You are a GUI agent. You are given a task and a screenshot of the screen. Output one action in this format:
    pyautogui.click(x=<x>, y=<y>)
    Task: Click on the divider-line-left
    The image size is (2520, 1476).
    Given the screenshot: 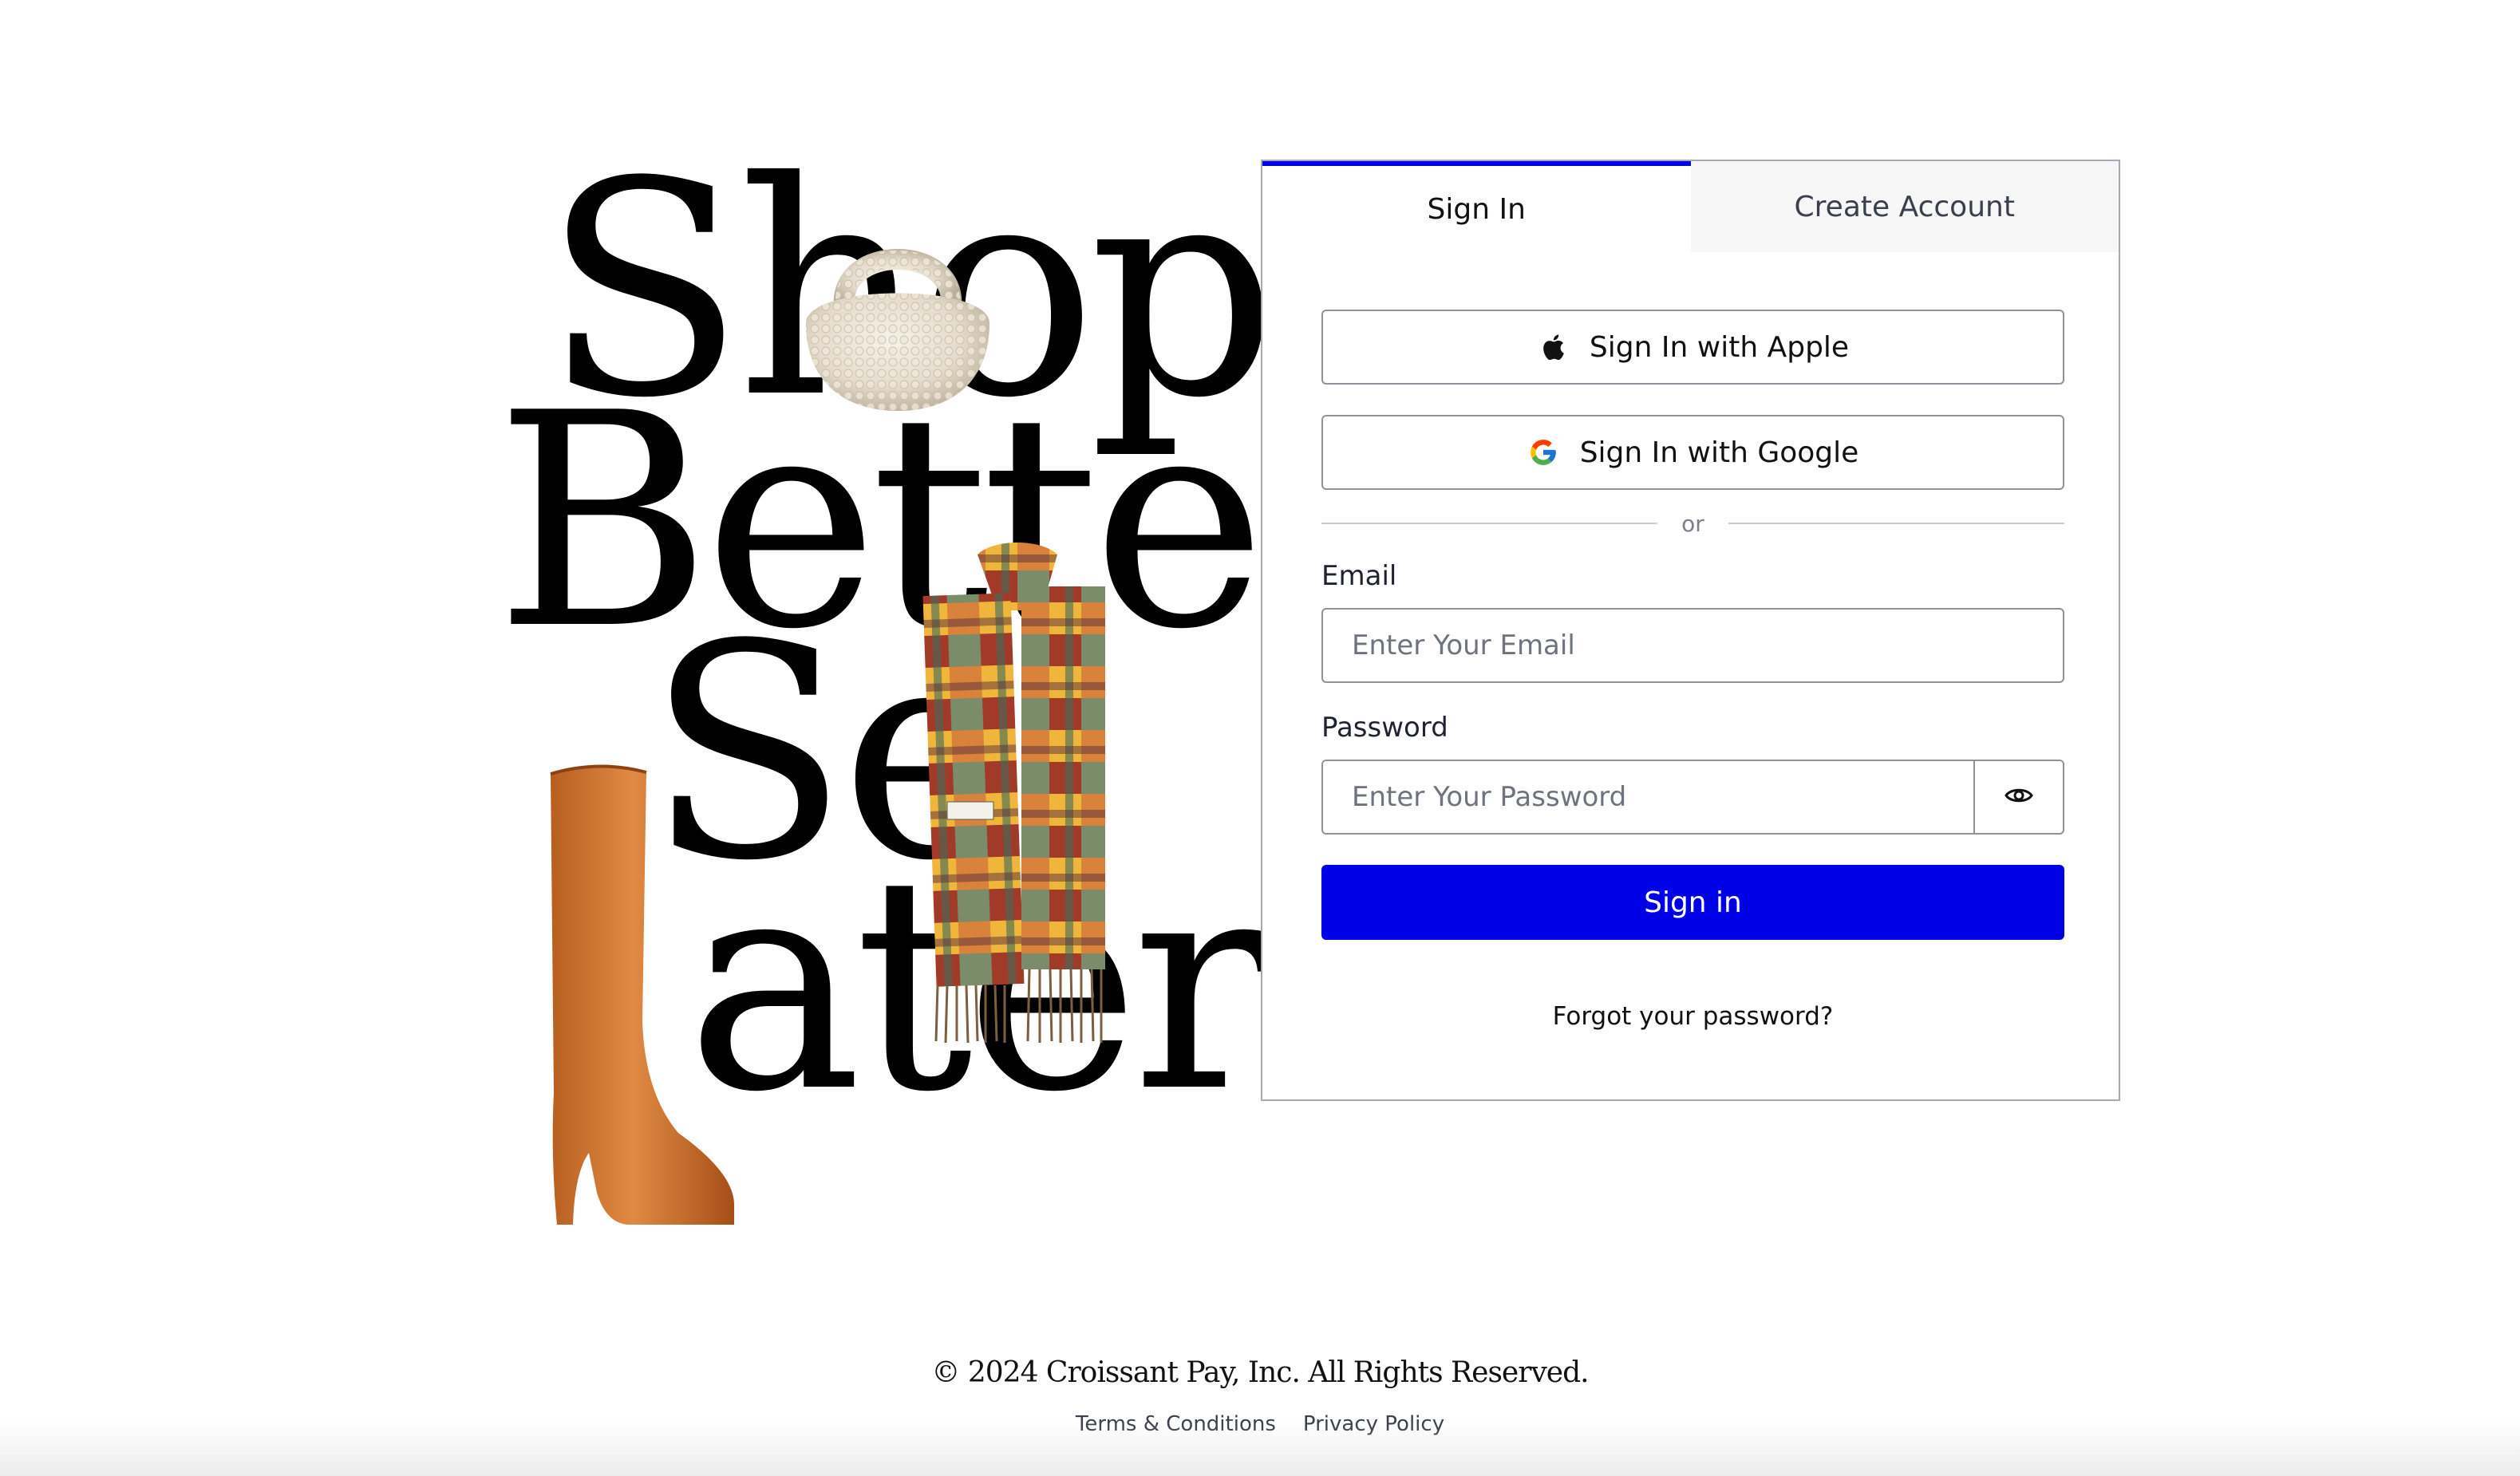 What is the action you would take?
    pyautogui.click(x=1490, y=523)
    